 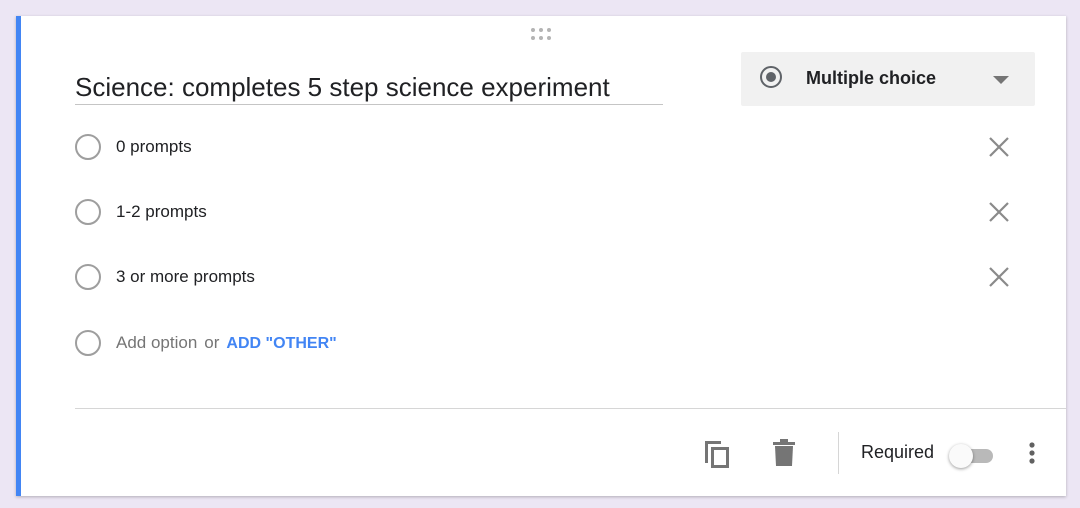 I want to click on add-option-button: Add option, so click(x=156, y=342).